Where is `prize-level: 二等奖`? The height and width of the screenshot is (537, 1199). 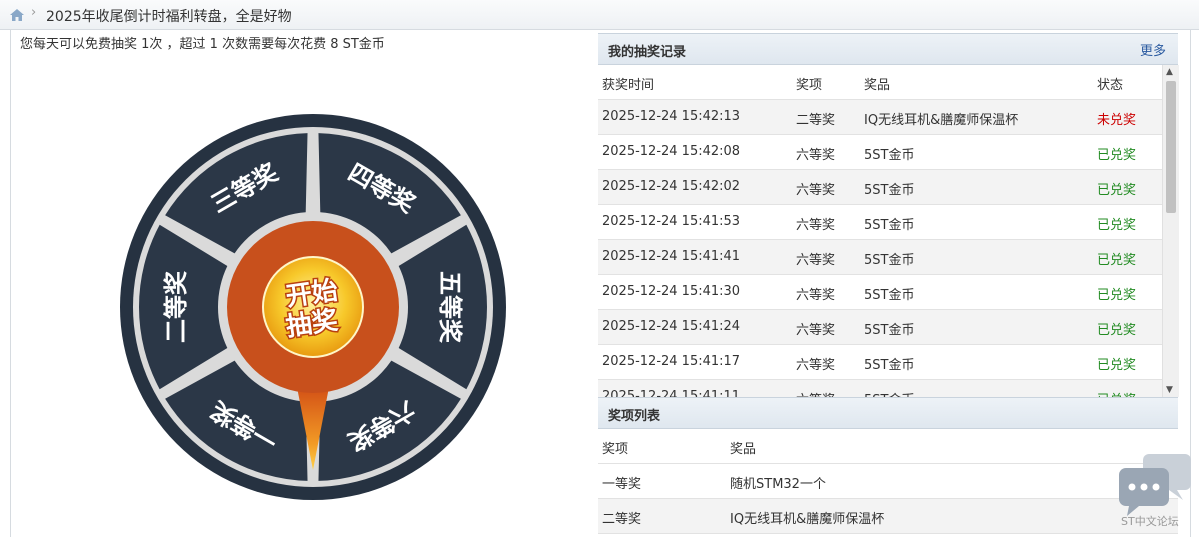
prize-level: 二等奖 is located at coordinates (622, 519).